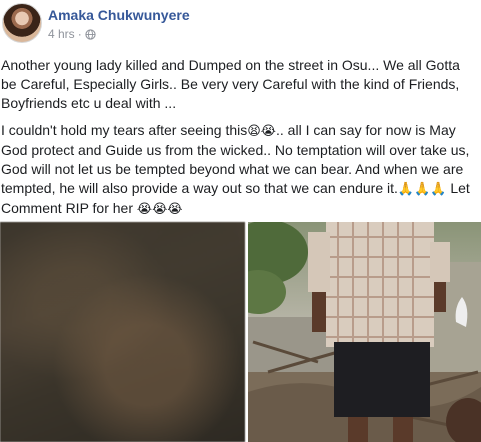  I want to click on author-avatar, so click(22, 23).